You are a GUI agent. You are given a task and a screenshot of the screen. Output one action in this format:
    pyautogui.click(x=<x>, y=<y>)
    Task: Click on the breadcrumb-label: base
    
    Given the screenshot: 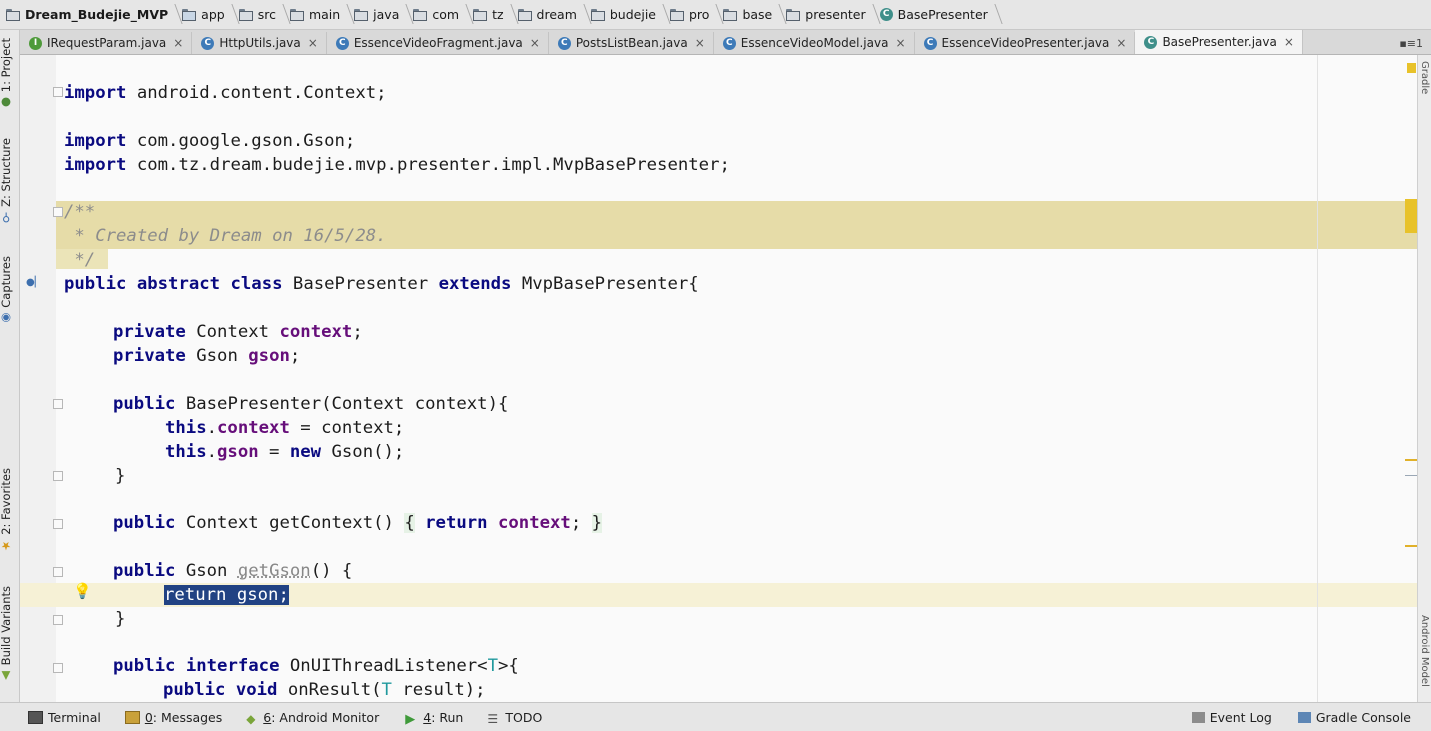 What is the action you would take?
    pyautogui.click(x=757, y=14)
    